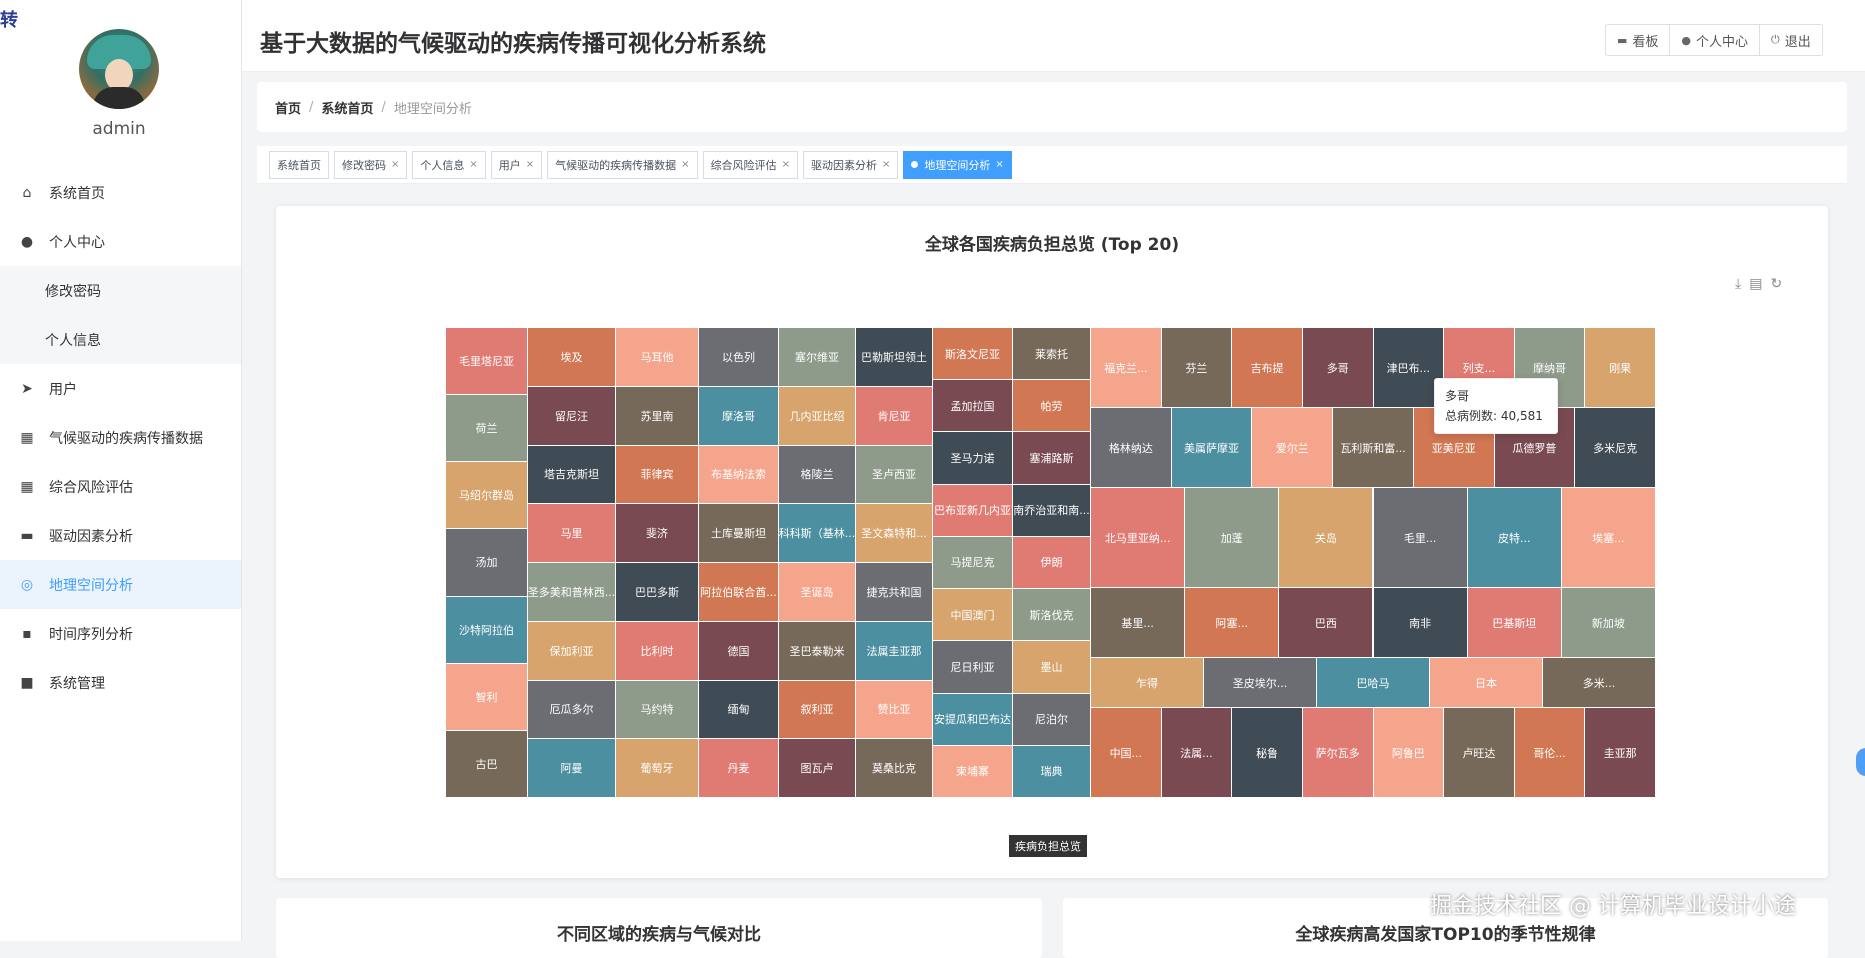  Describe the element at coordinates (120, 290) in the screenshot. I see `sidebar-item-change-password: 修改密码` at that location.